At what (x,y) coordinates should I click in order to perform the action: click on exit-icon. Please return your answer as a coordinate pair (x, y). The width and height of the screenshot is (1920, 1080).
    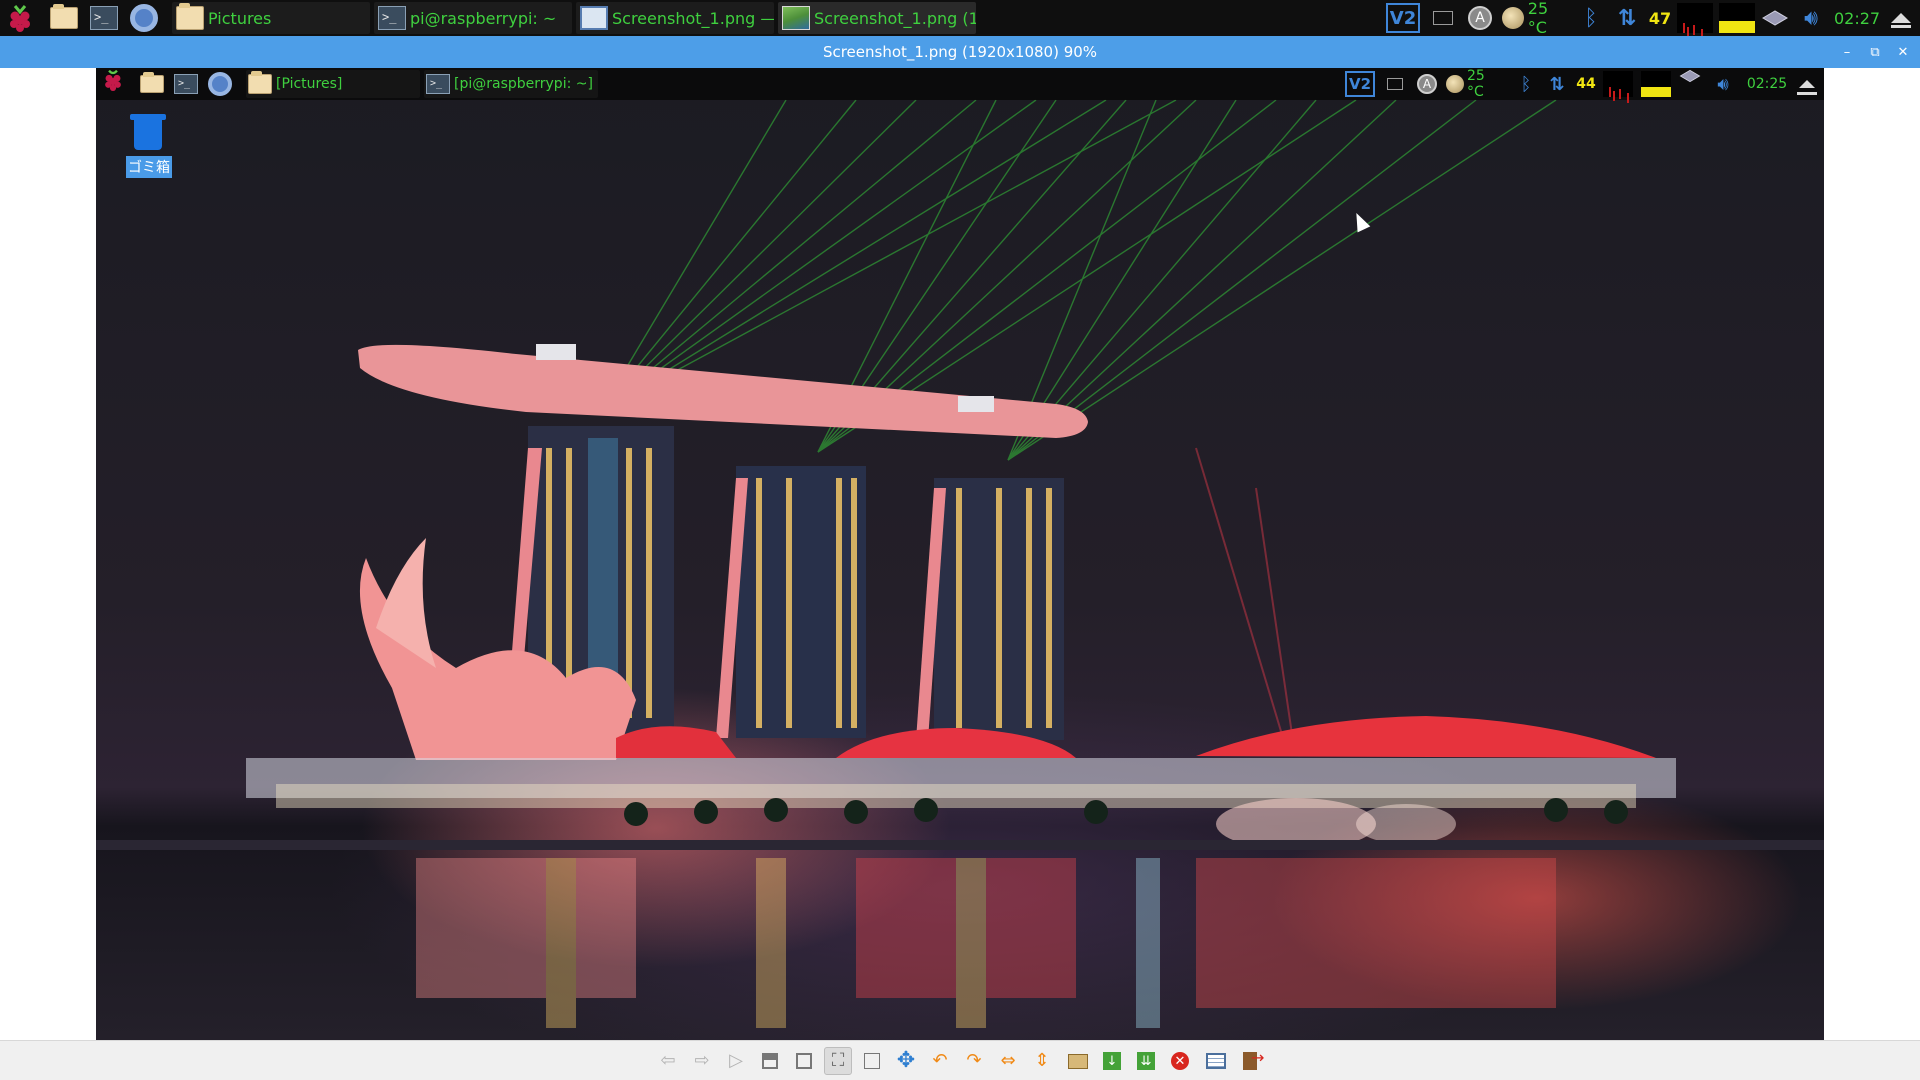
    Looking at the image, I should click on (1253, 1060).